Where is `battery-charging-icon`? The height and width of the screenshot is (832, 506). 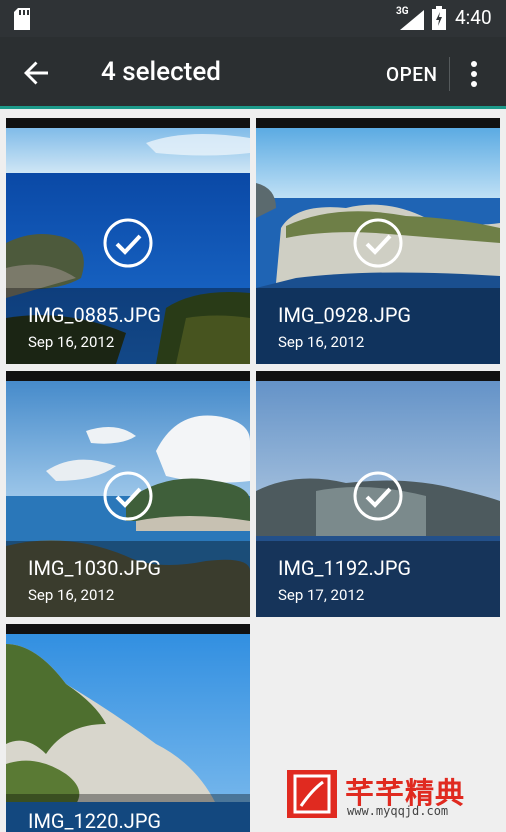
battery-charging-icon is located at coordinates (439, 18).